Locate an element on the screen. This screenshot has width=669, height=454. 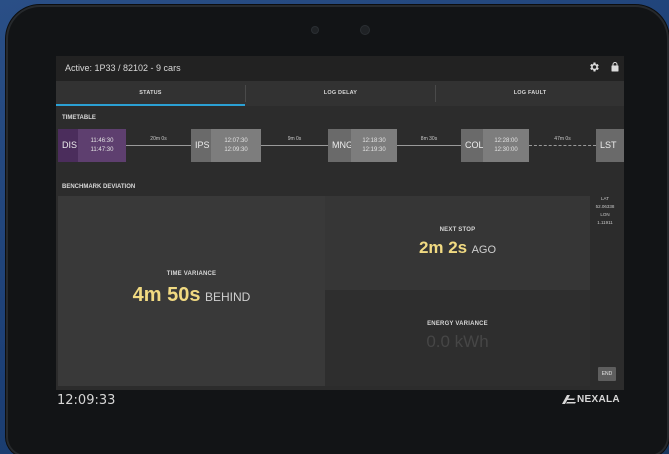
time-variance-title: TIME VARIANCE is located at coordinates (191, 274).